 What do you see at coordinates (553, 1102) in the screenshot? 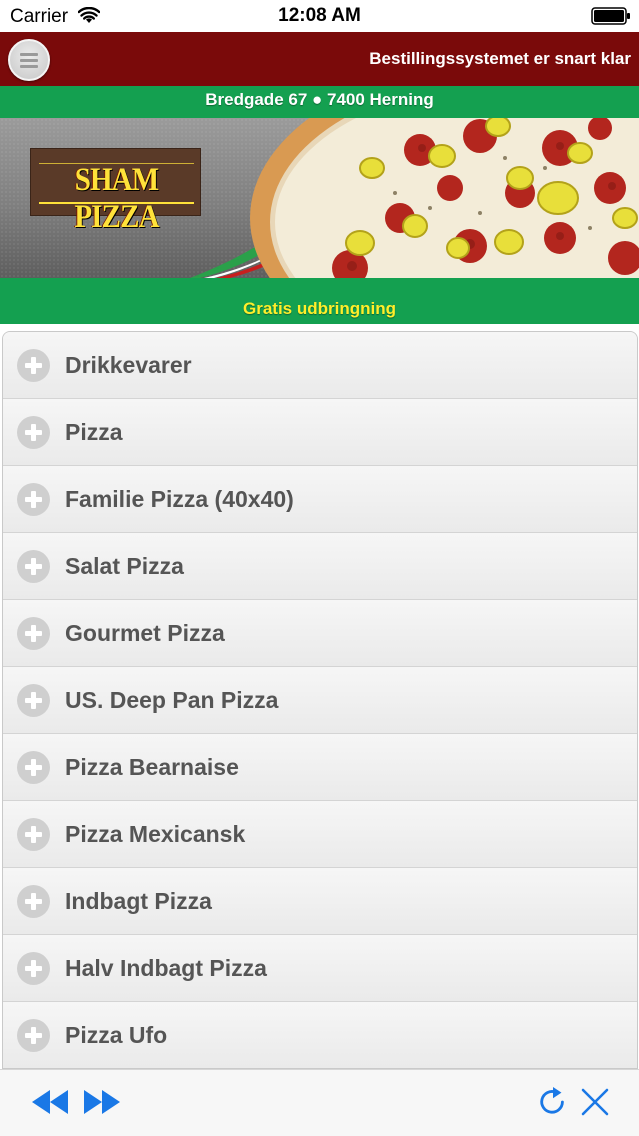
I see `reload-icon` at bounding box center [553, 1102].